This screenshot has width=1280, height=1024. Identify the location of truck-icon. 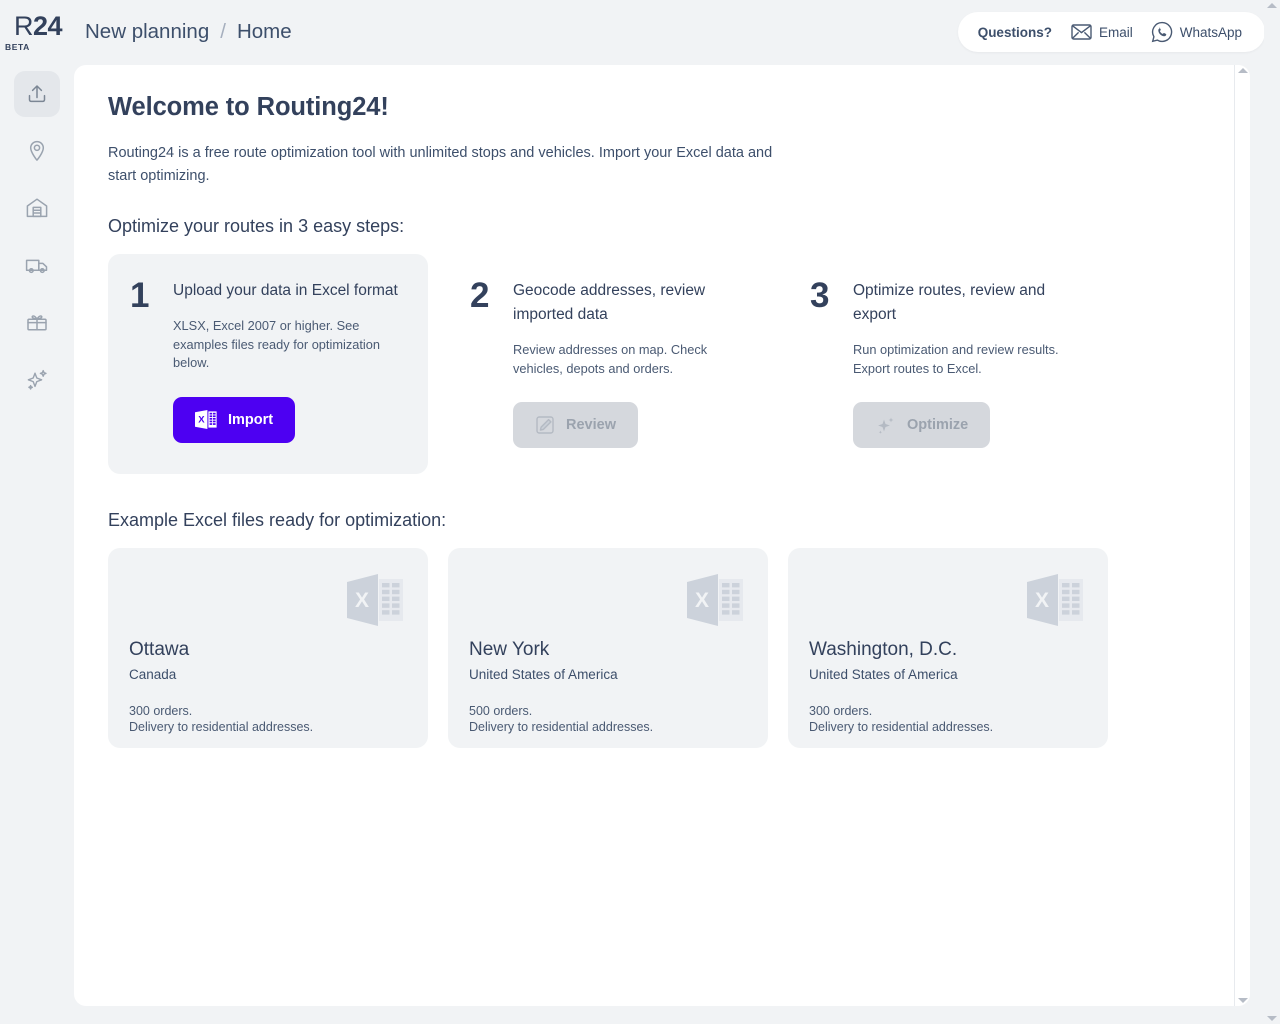
(37, 265).